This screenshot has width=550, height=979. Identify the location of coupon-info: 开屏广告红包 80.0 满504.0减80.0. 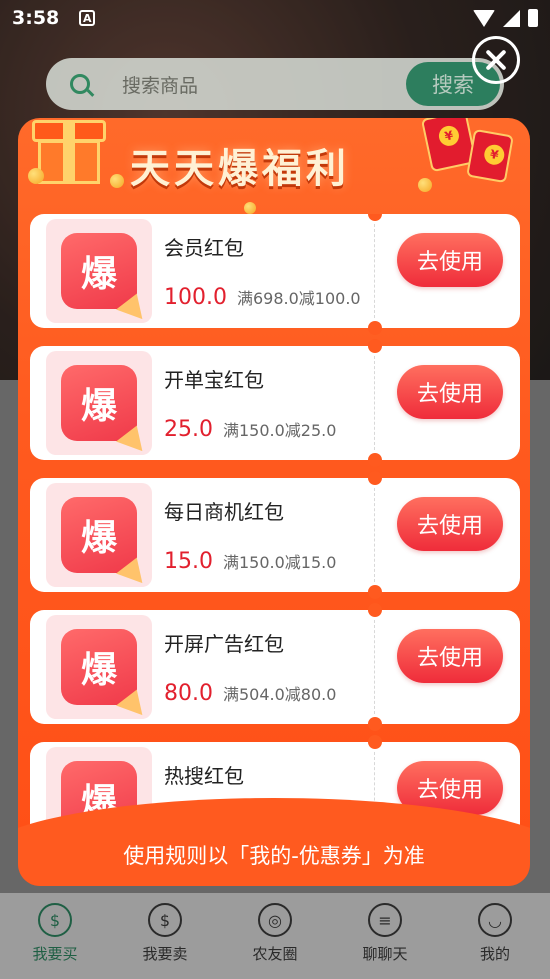
(268, 667).